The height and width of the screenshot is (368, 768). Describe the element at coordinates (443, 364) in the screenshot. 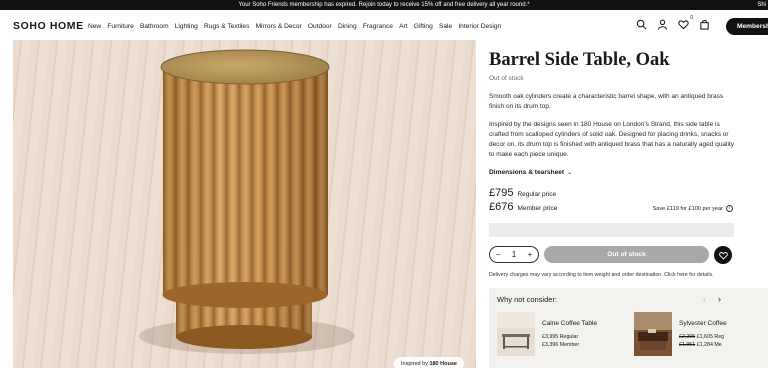

I see `credit-name: 180 House` at that location.